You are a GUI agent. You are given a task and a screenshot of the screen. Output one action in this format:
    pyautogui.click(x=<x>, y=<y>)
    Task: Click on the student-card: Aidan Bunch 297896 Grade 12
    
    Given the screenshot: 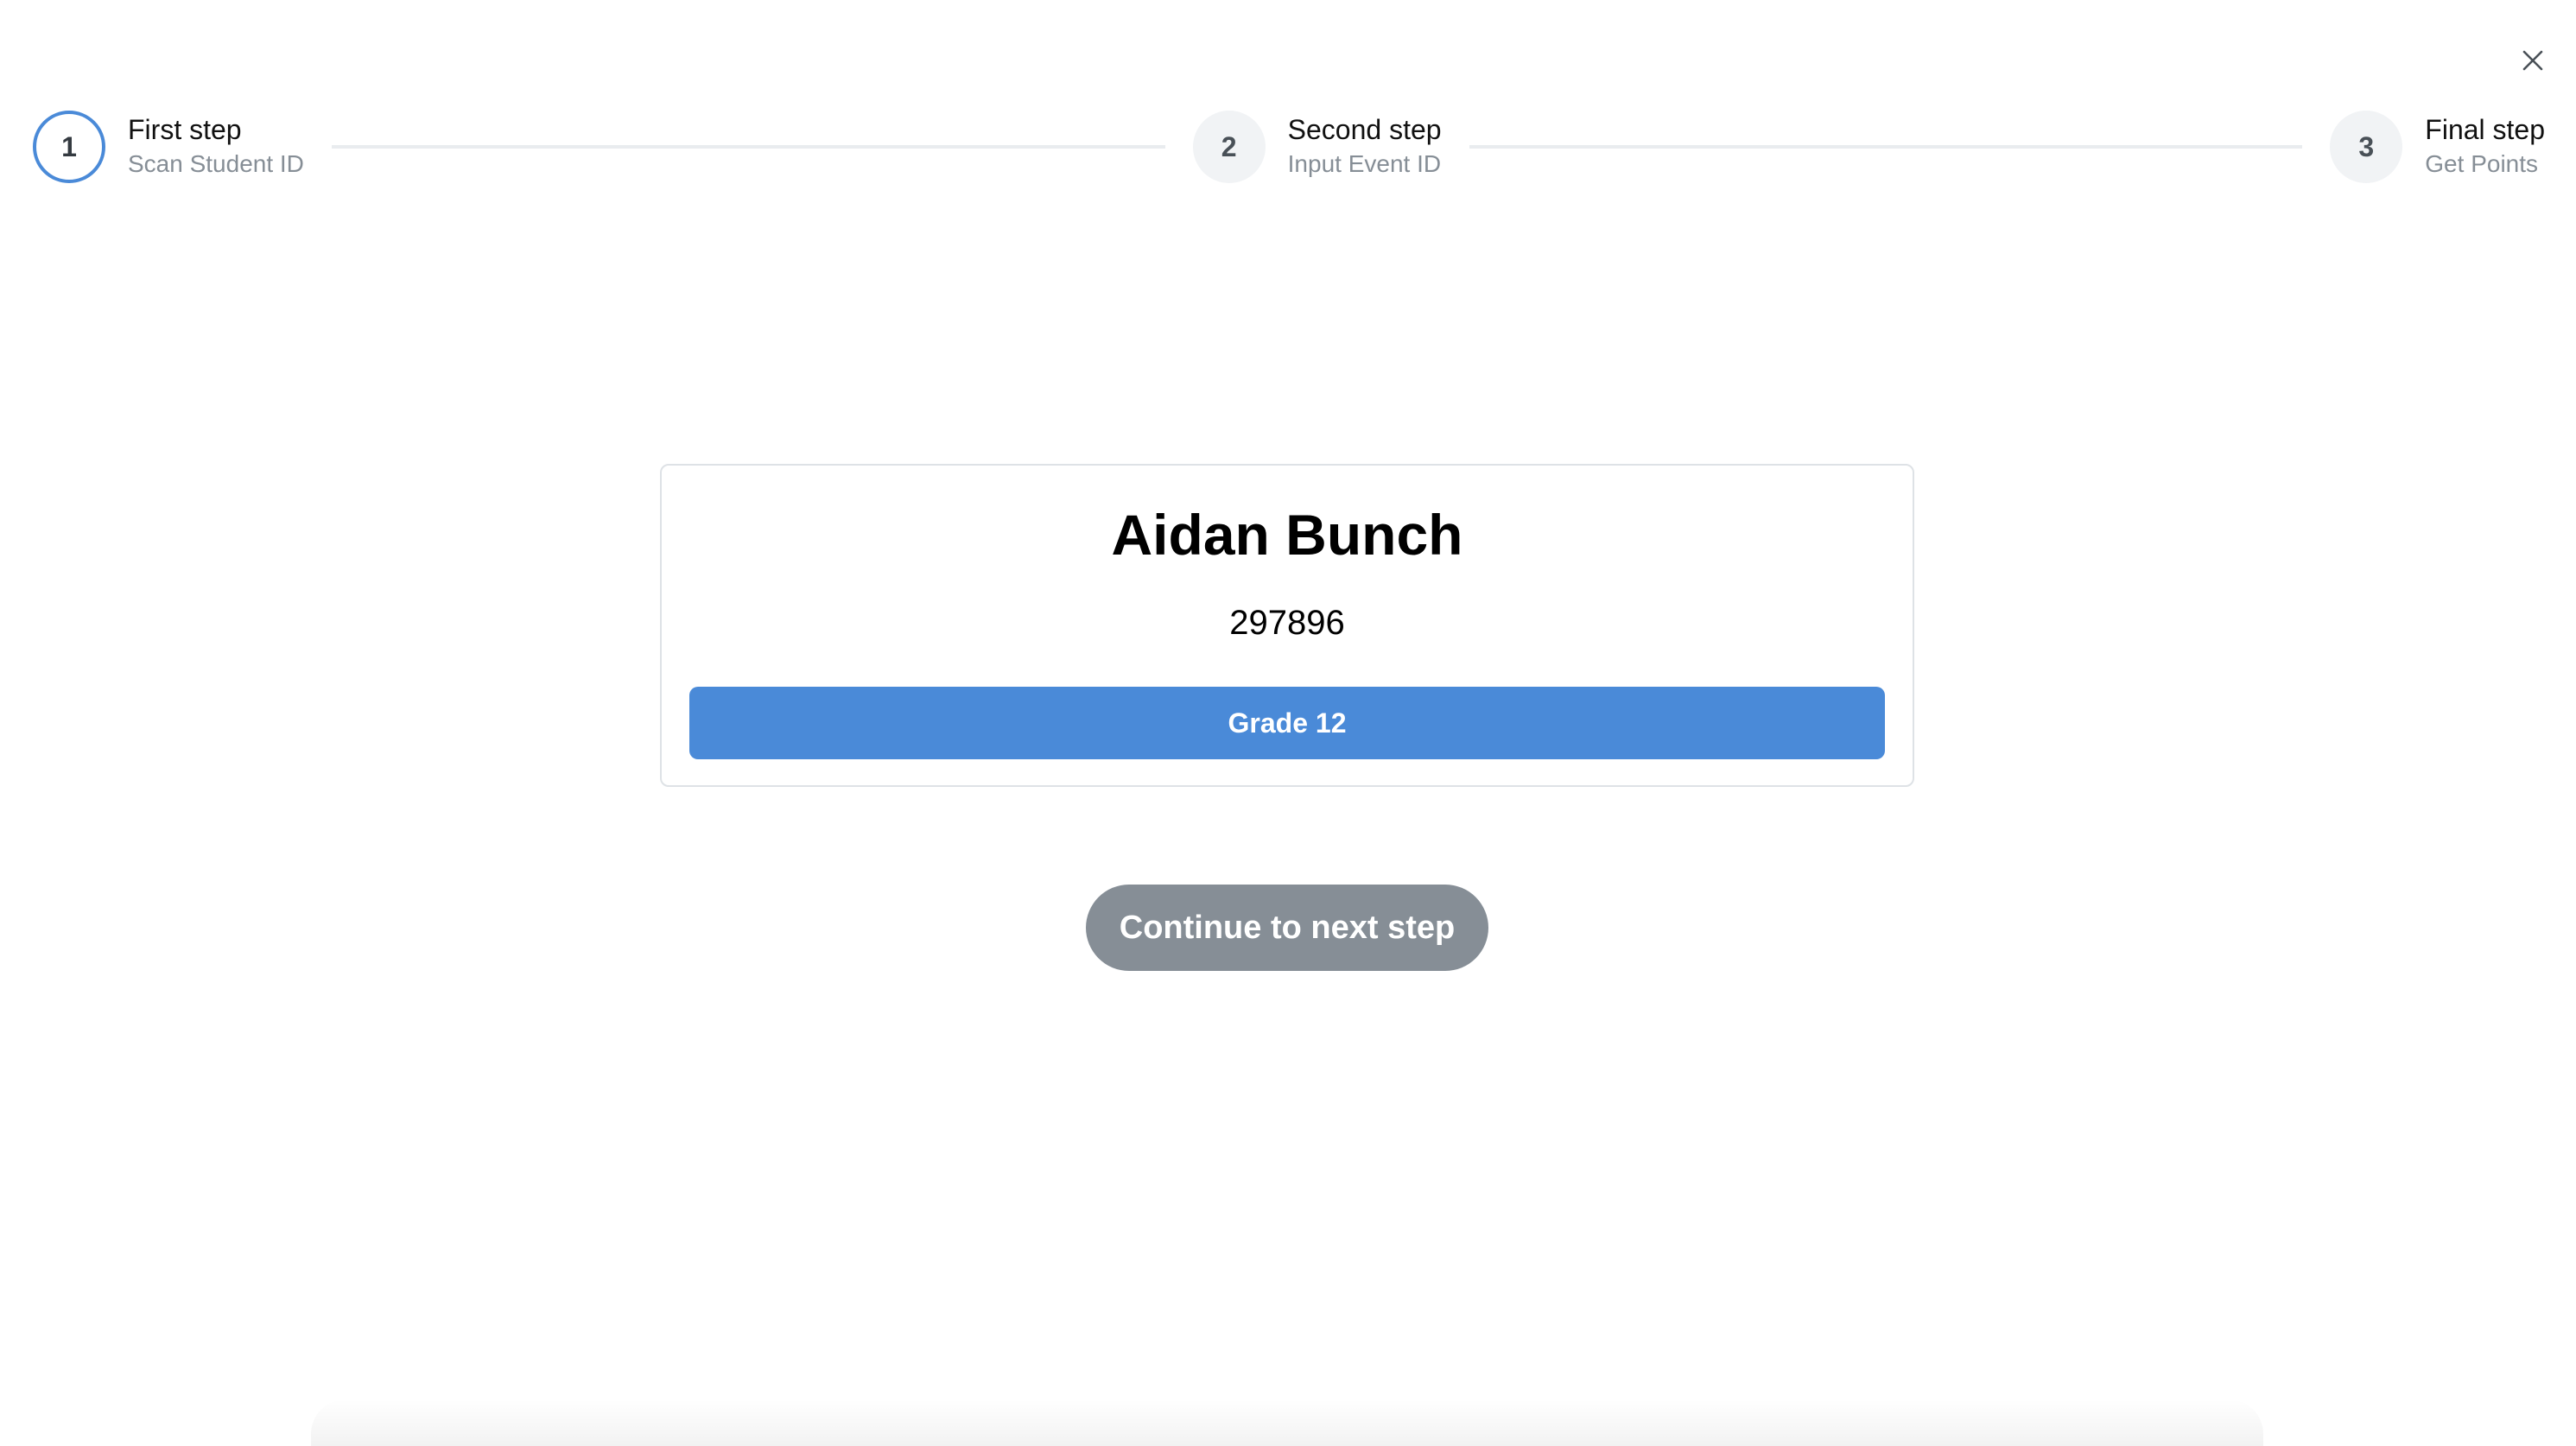 What is the action you would take?
    pyautogui.click(x=1287, y=625)
    